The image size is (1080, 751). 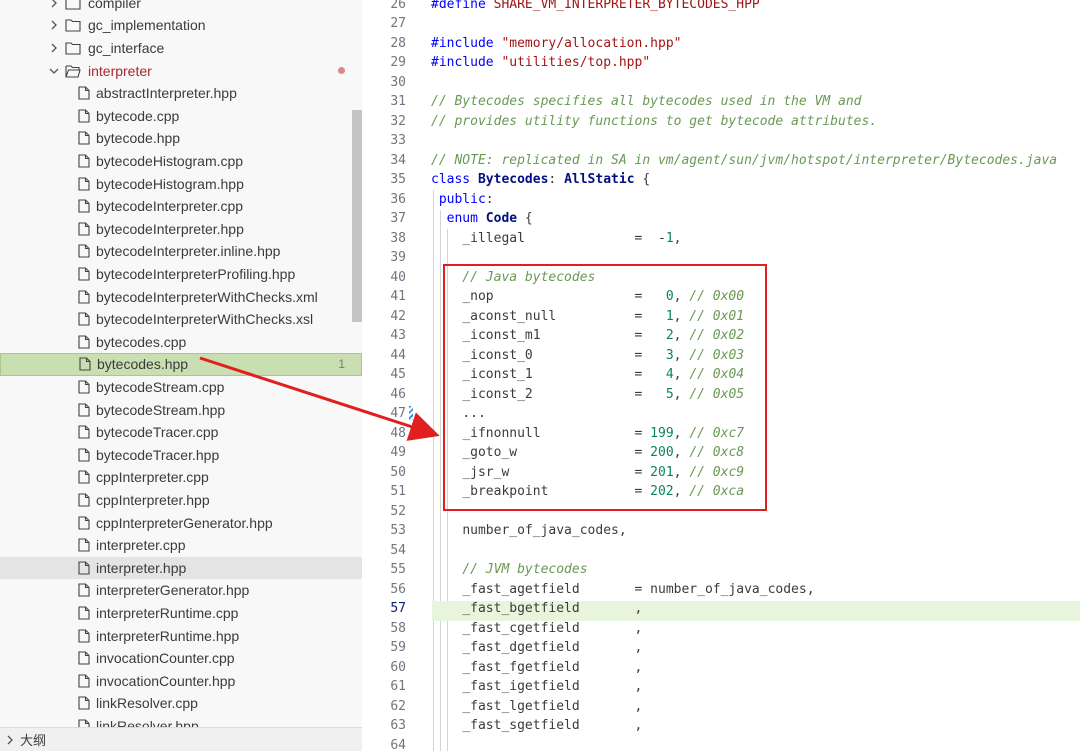 I want to click on tree-file-row: bytecode.hpp, so click(x=181, y=138).